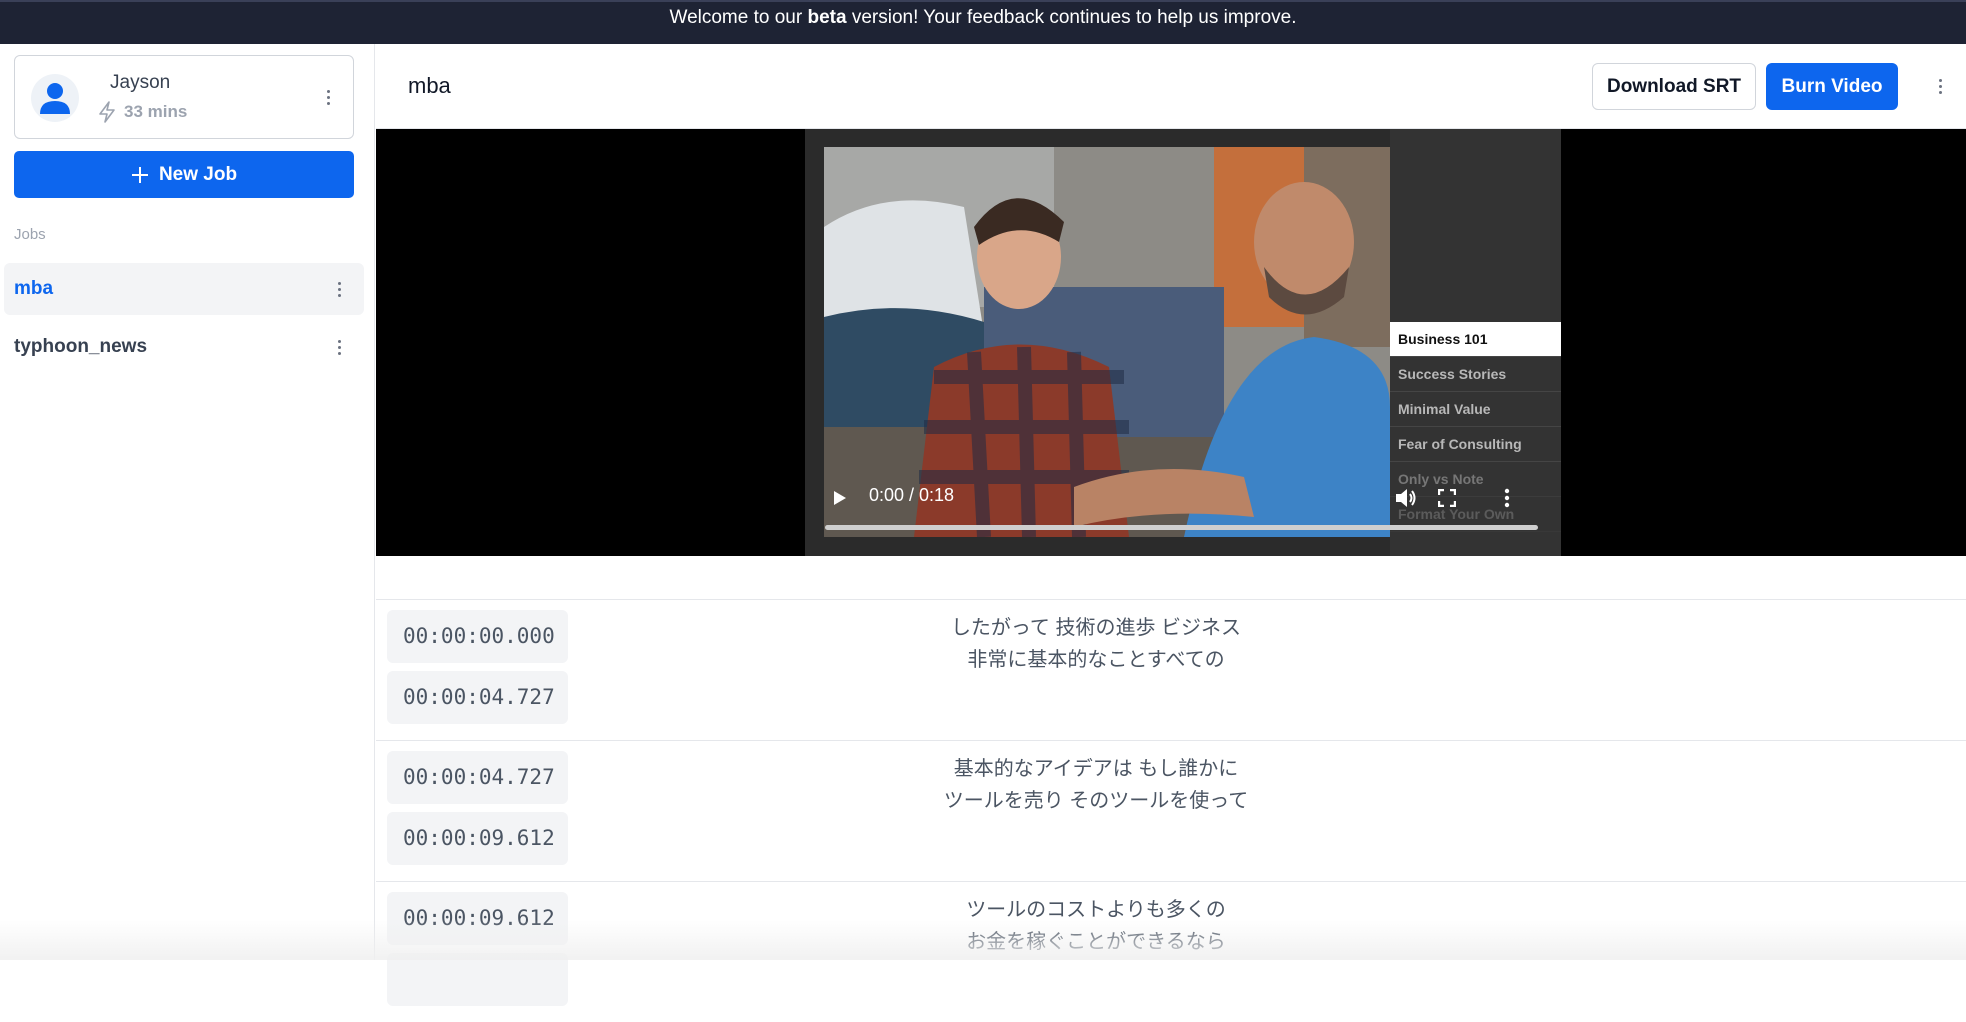 Image resolution: width=1966 pixels, height=1022 pixels. I want to click on banner-text-bold: beta, so click(826, 17).